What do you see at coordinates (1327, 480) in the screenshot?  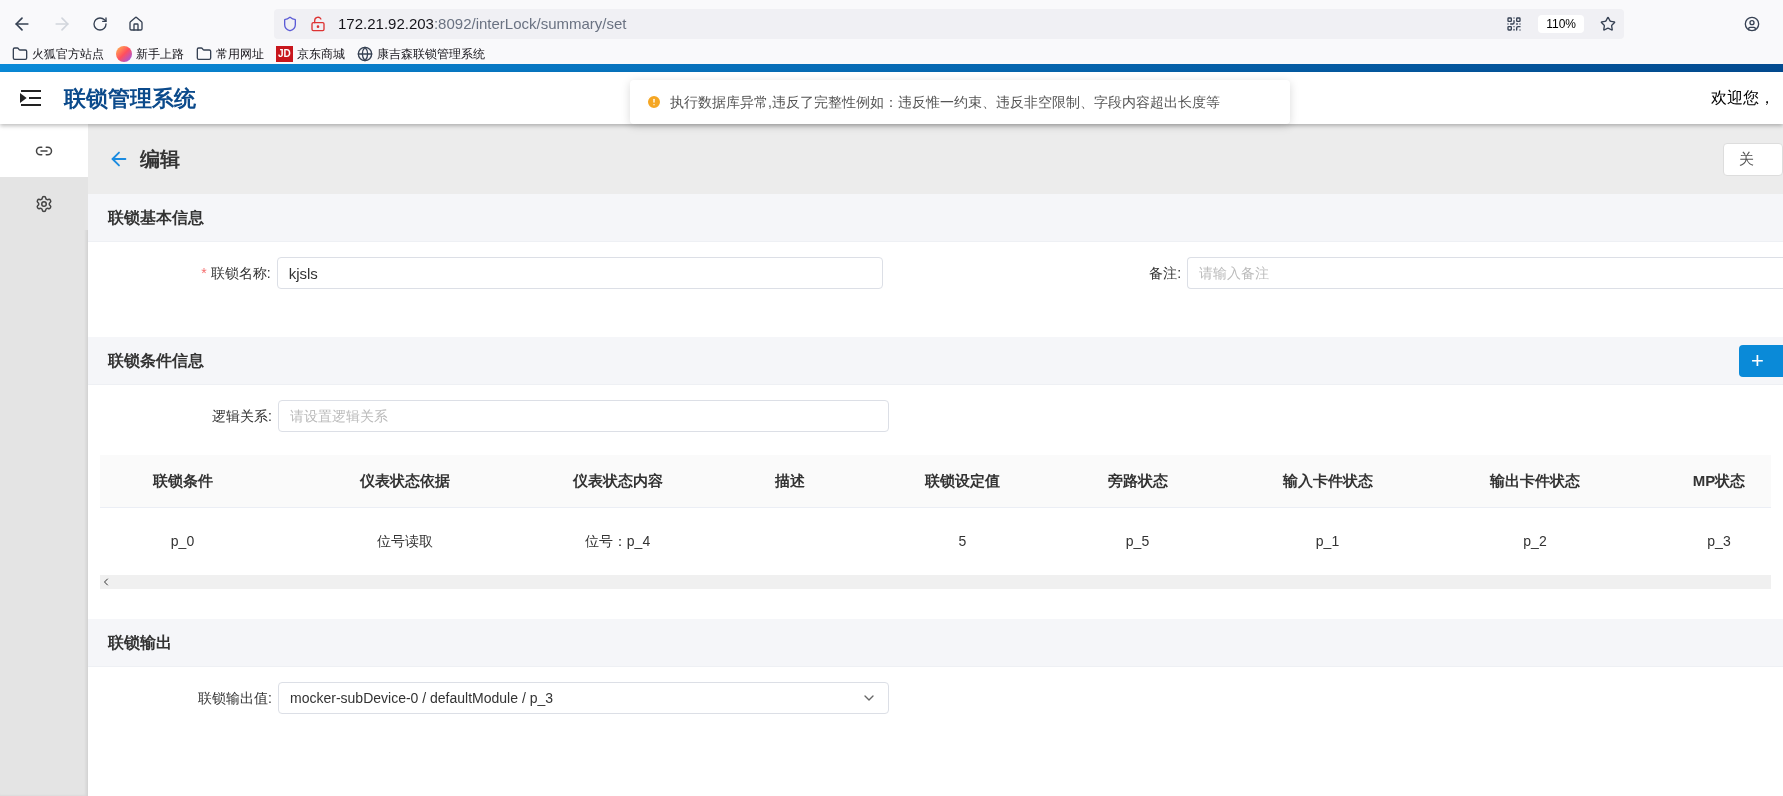 I see `column-header: 输入卡件状态` at bounding box center [1327, 480].